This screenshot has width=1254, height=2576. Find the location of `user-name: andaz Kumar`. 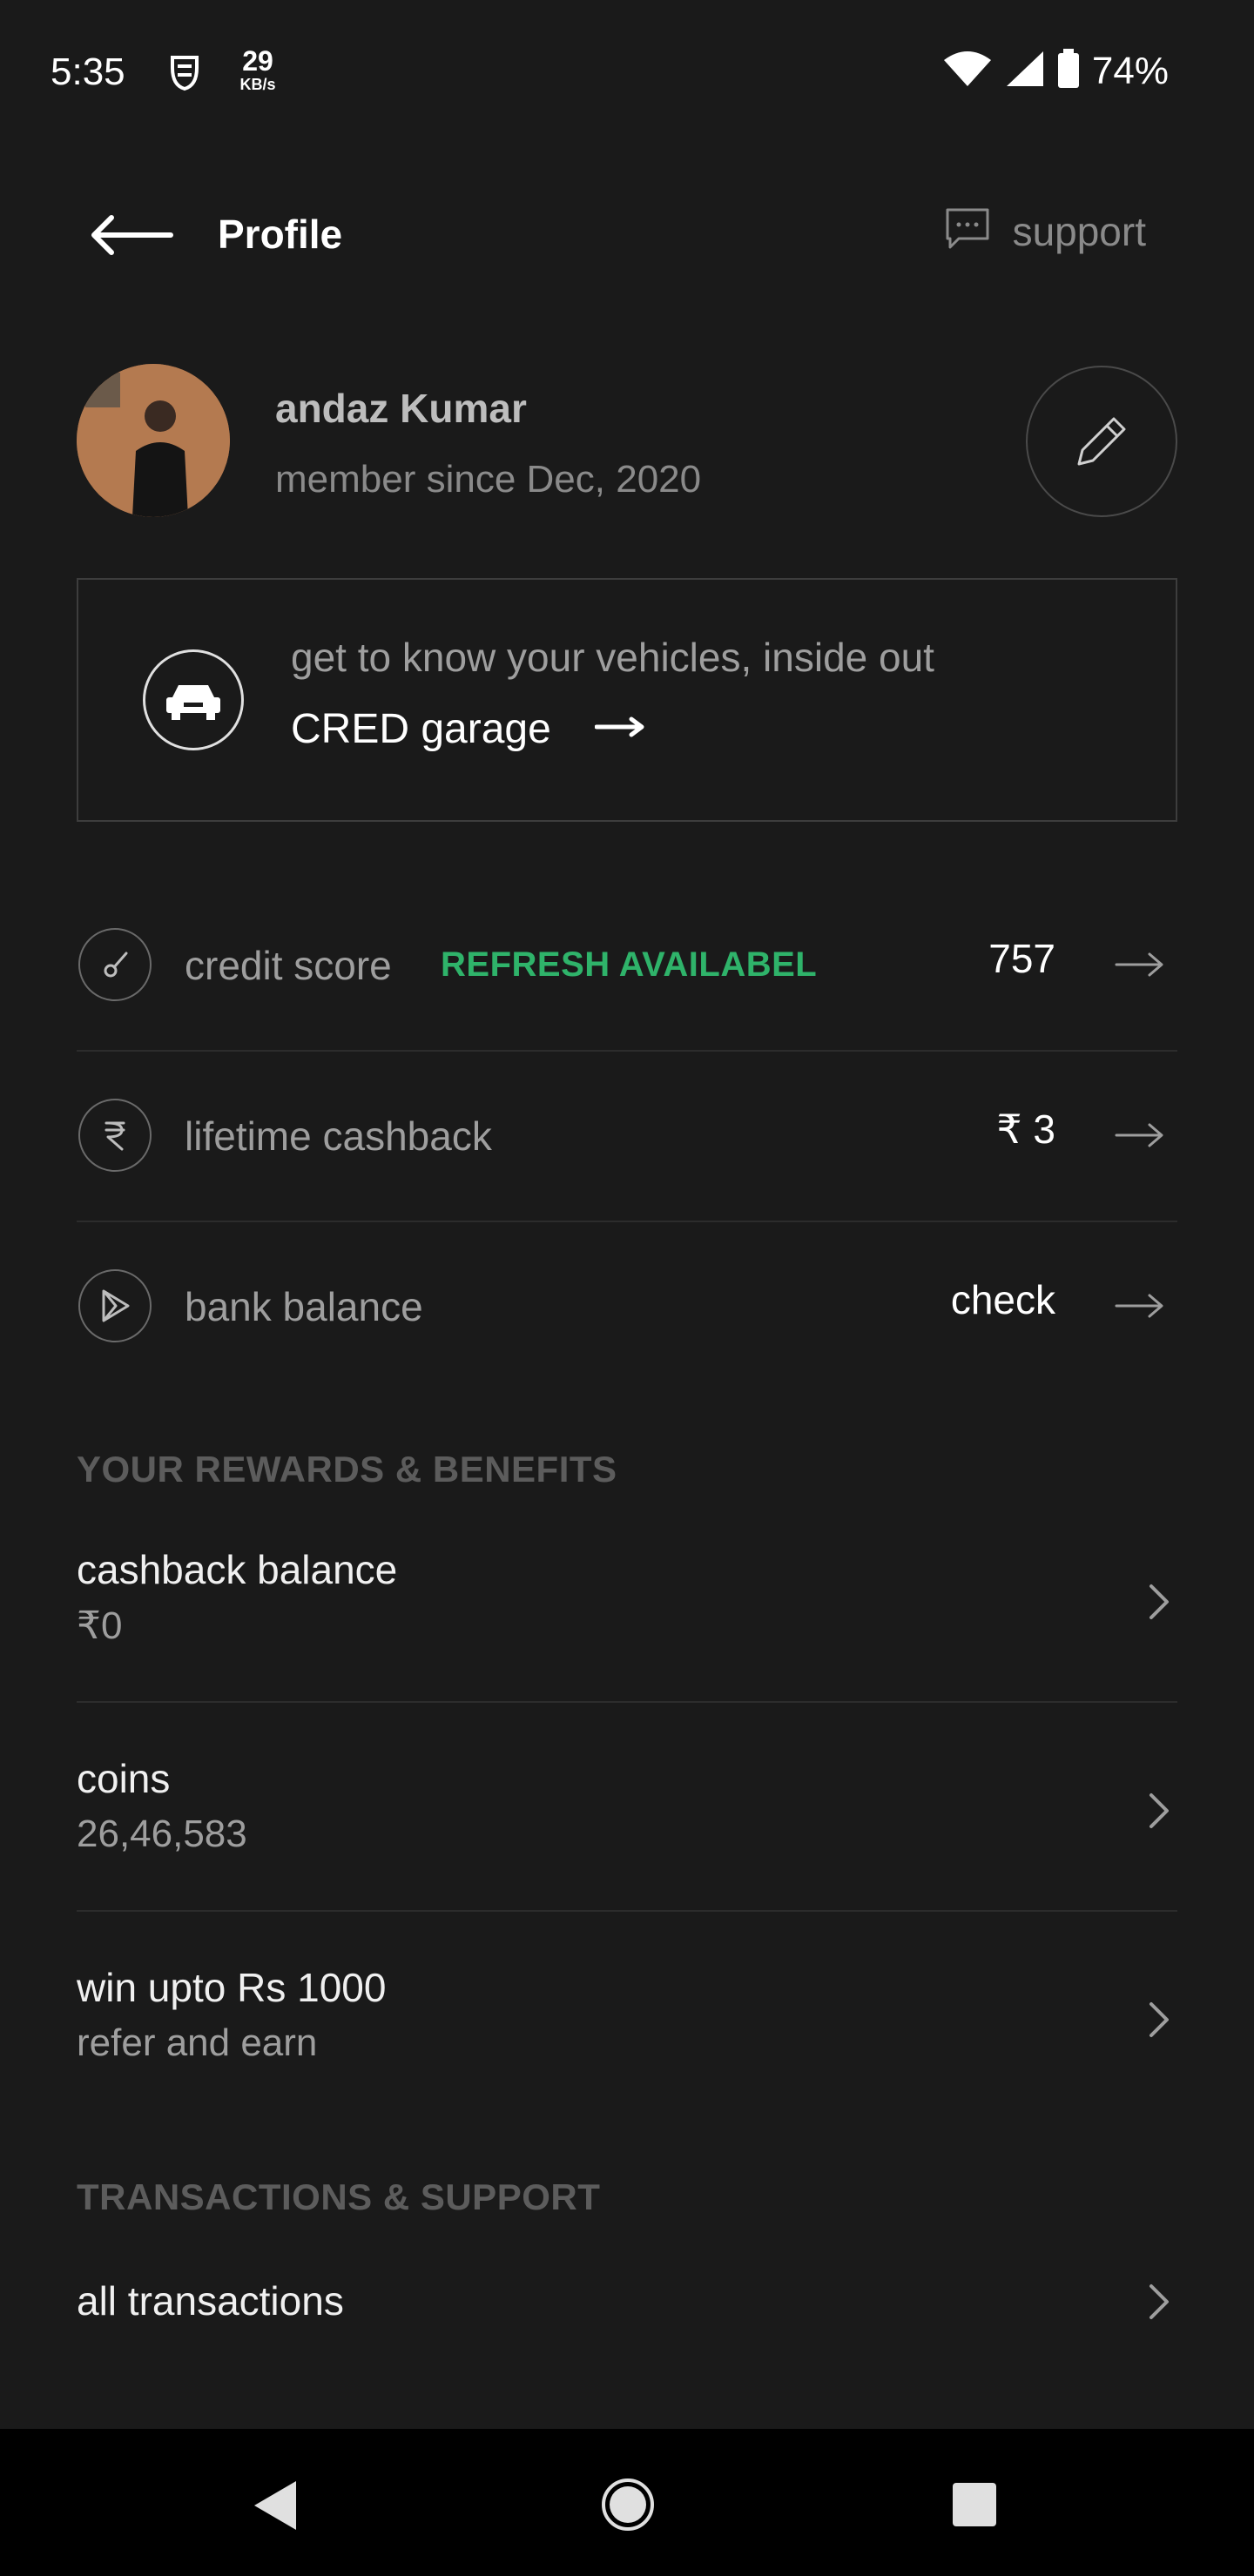

user-name: andaz Kumar is located at coordinates (401, 408).